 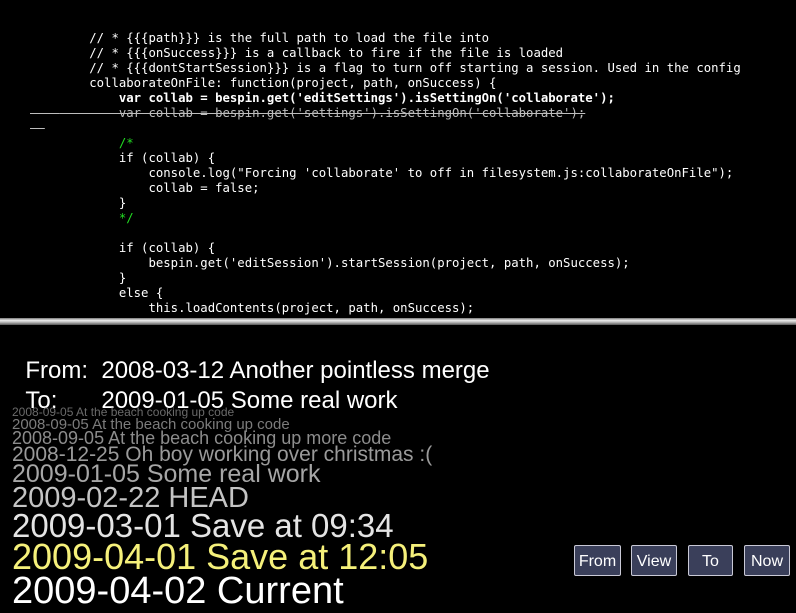 I want to click on now-button: Now, so click(x=767, y=560).